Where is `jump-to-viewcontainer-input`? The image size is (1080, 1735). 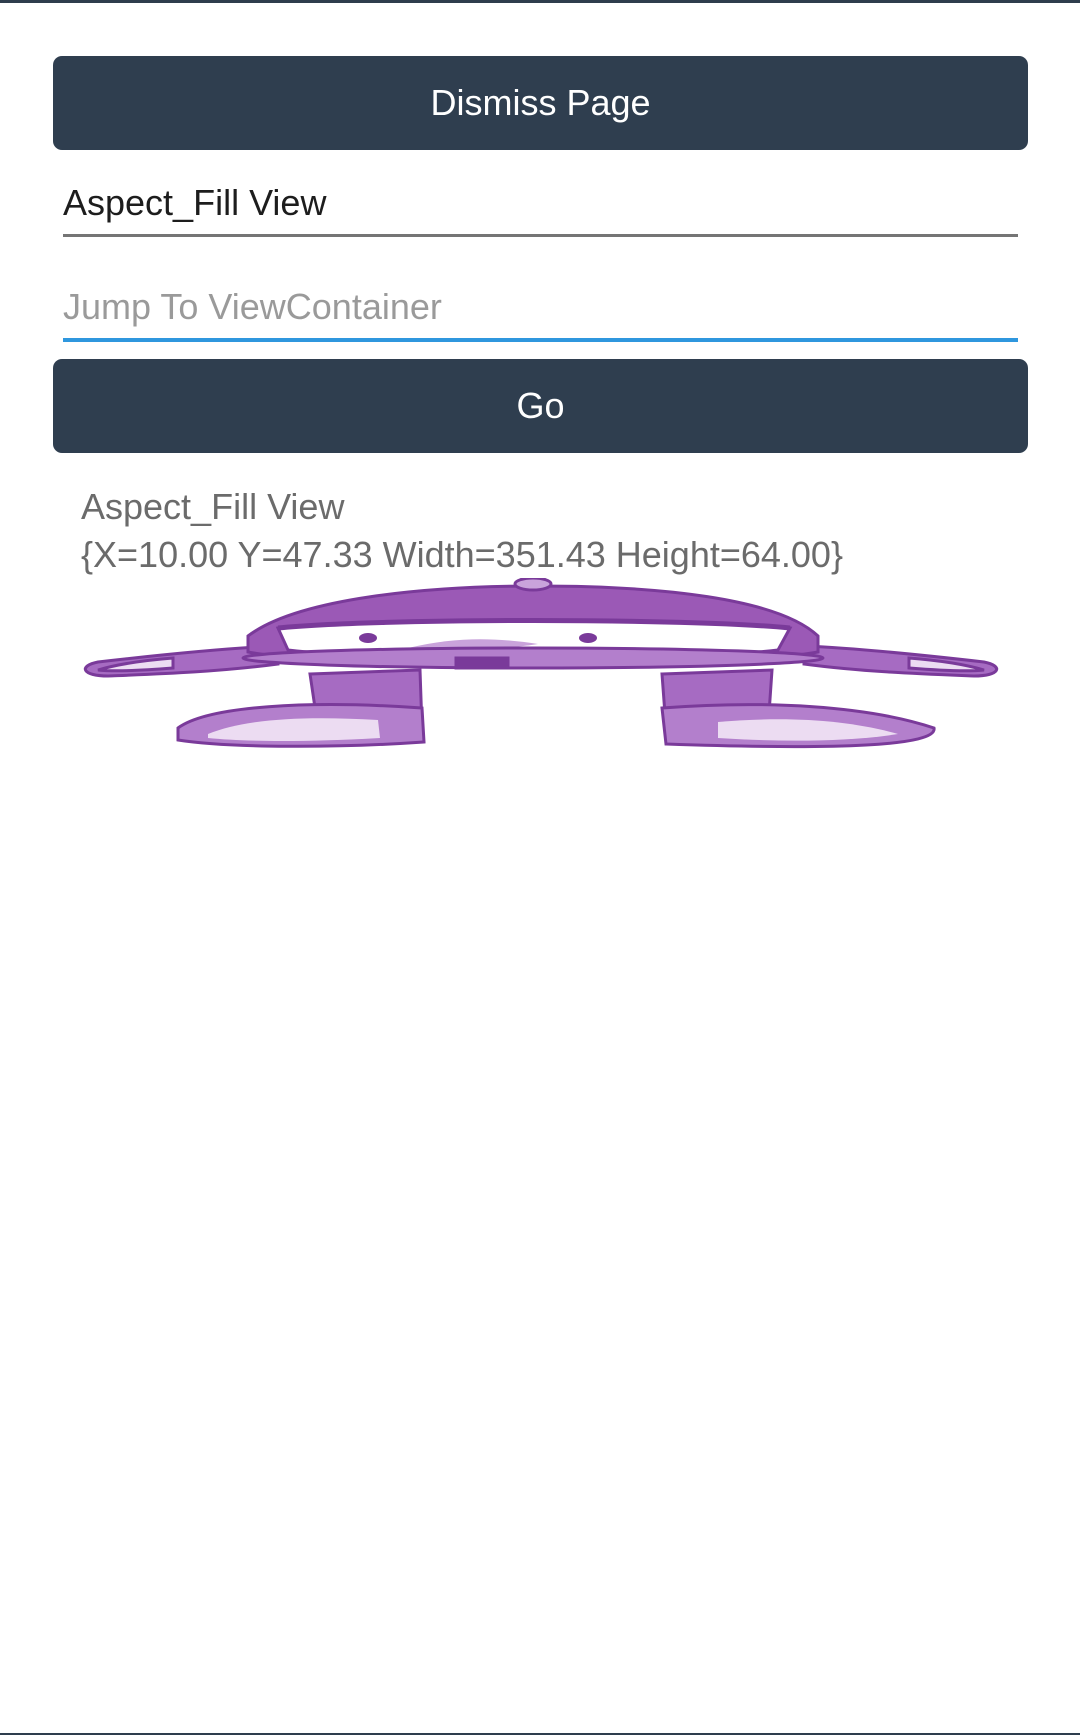
jump-to-viewcontainer-input is located at coordinates (540, 309).